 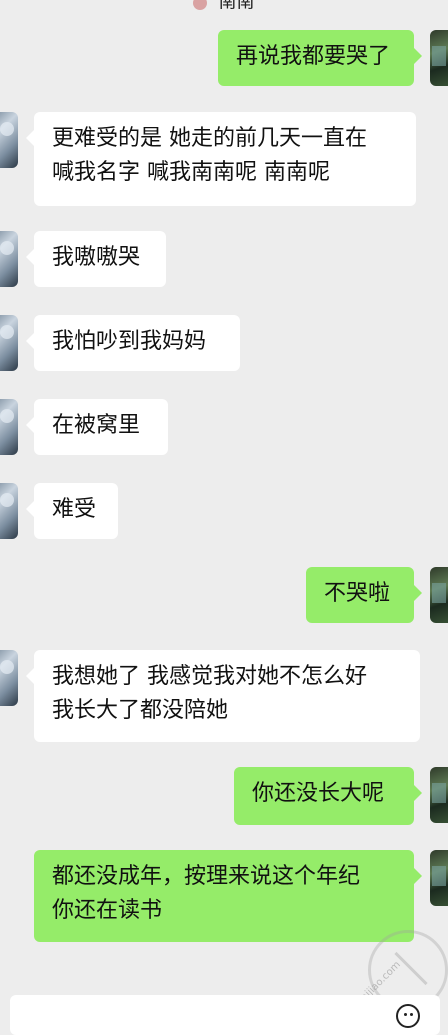 What do you see at coordinates (320, 58) in the screenshot?
I see `message-bubble-sent: 再说我都要哭了` at bounding box center [320, 58].